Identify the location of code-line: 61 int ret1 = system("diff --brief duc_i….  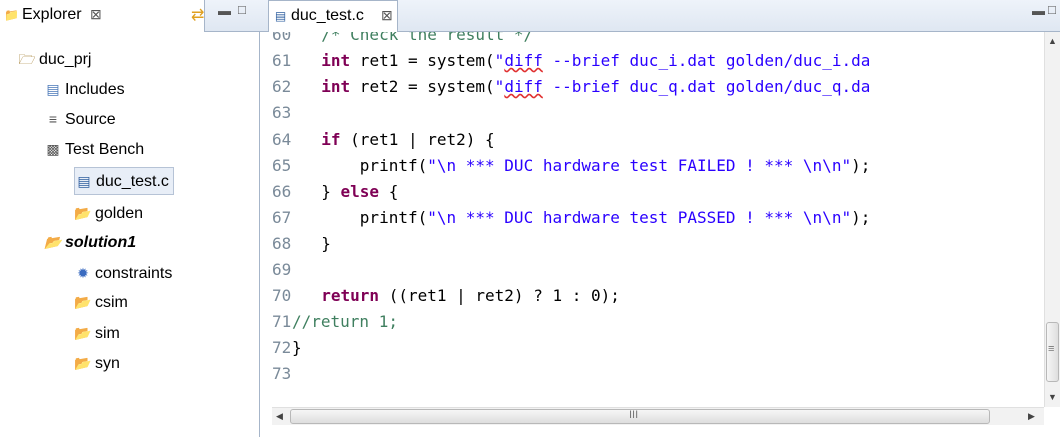
(571, 61).